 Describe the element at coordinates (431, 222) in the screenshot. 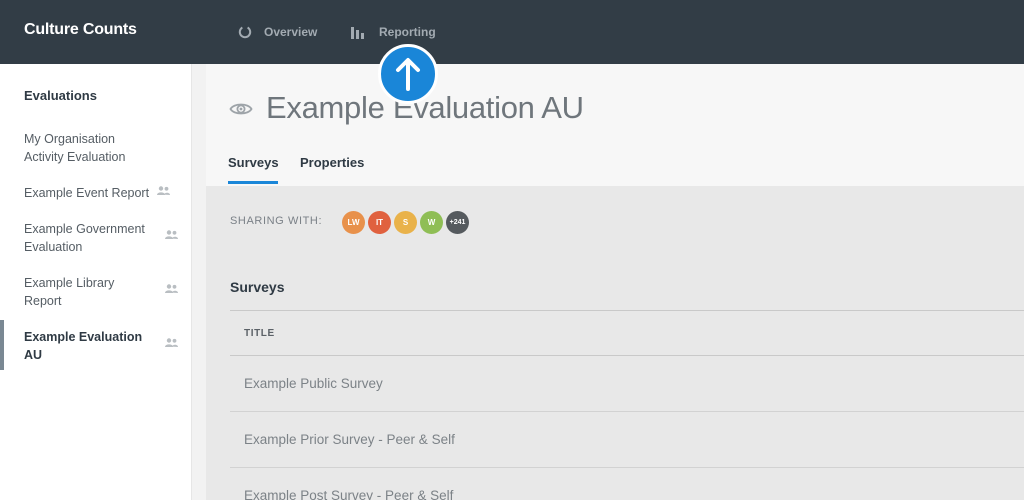

I see `avatar-w: W` at that location.